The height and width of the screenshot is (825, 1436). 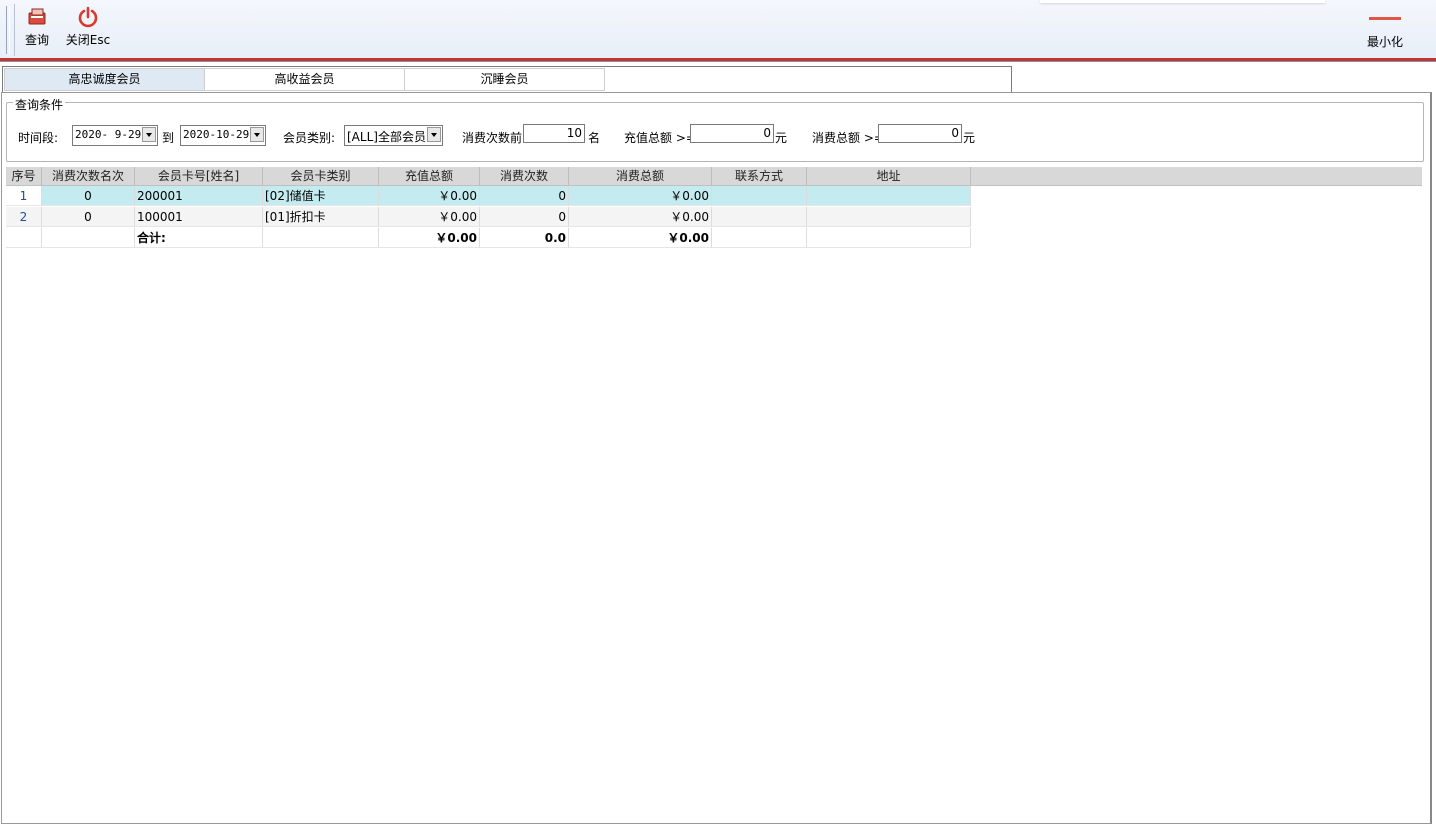 I want to click on tab-high-revenue: 高收益会员, so click(x=304, y=79).